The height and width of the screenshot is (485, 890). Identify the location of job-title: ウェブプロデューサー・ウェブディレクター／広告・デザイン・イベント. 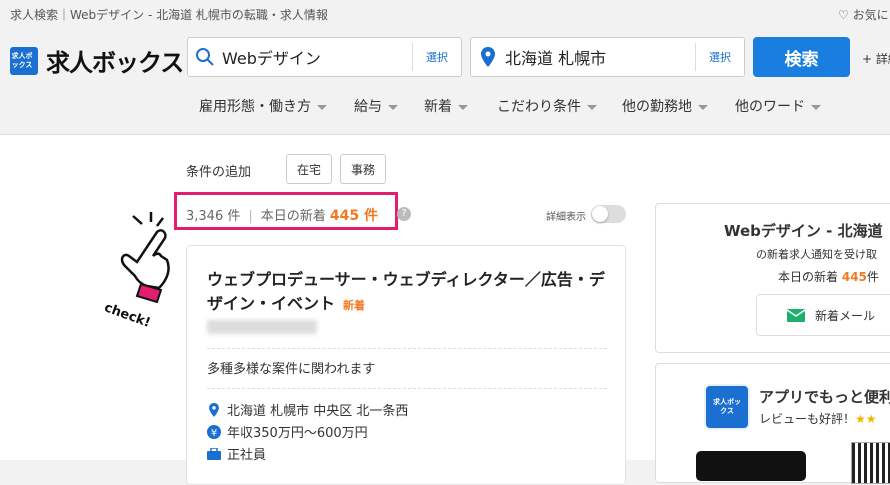
(406, 291).